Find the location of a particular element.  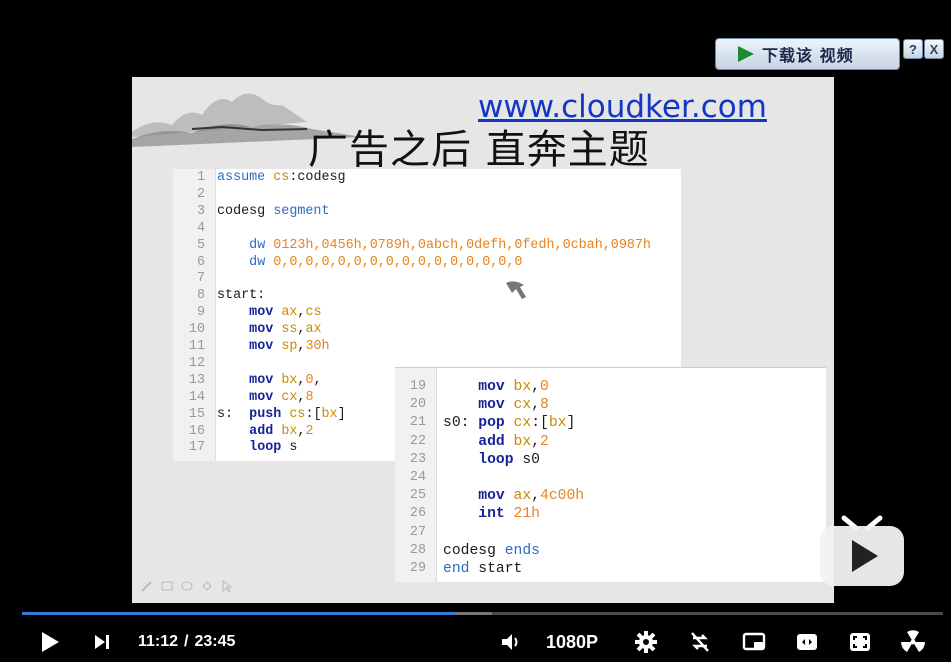

line-number: 17 is located at coordinates (196, 448).